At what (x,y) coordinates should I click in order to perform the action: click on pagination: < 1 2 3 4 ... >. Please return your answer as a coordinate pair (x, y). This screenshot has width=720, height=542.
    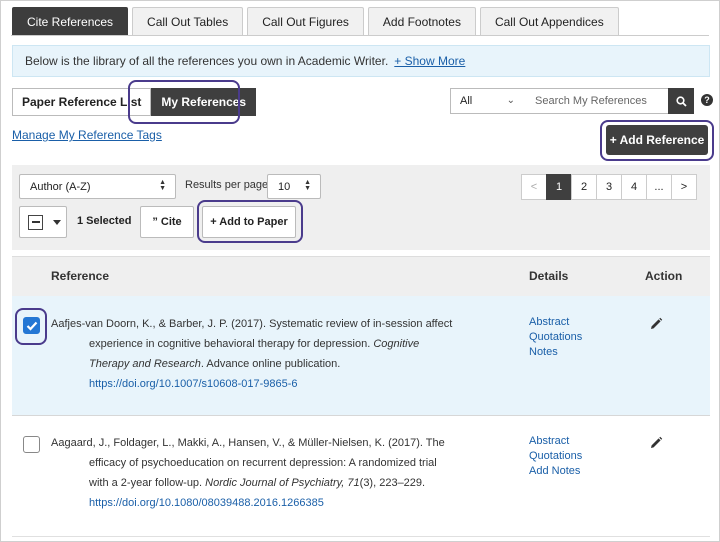
    Looking at the image, I should click on (609, 187).